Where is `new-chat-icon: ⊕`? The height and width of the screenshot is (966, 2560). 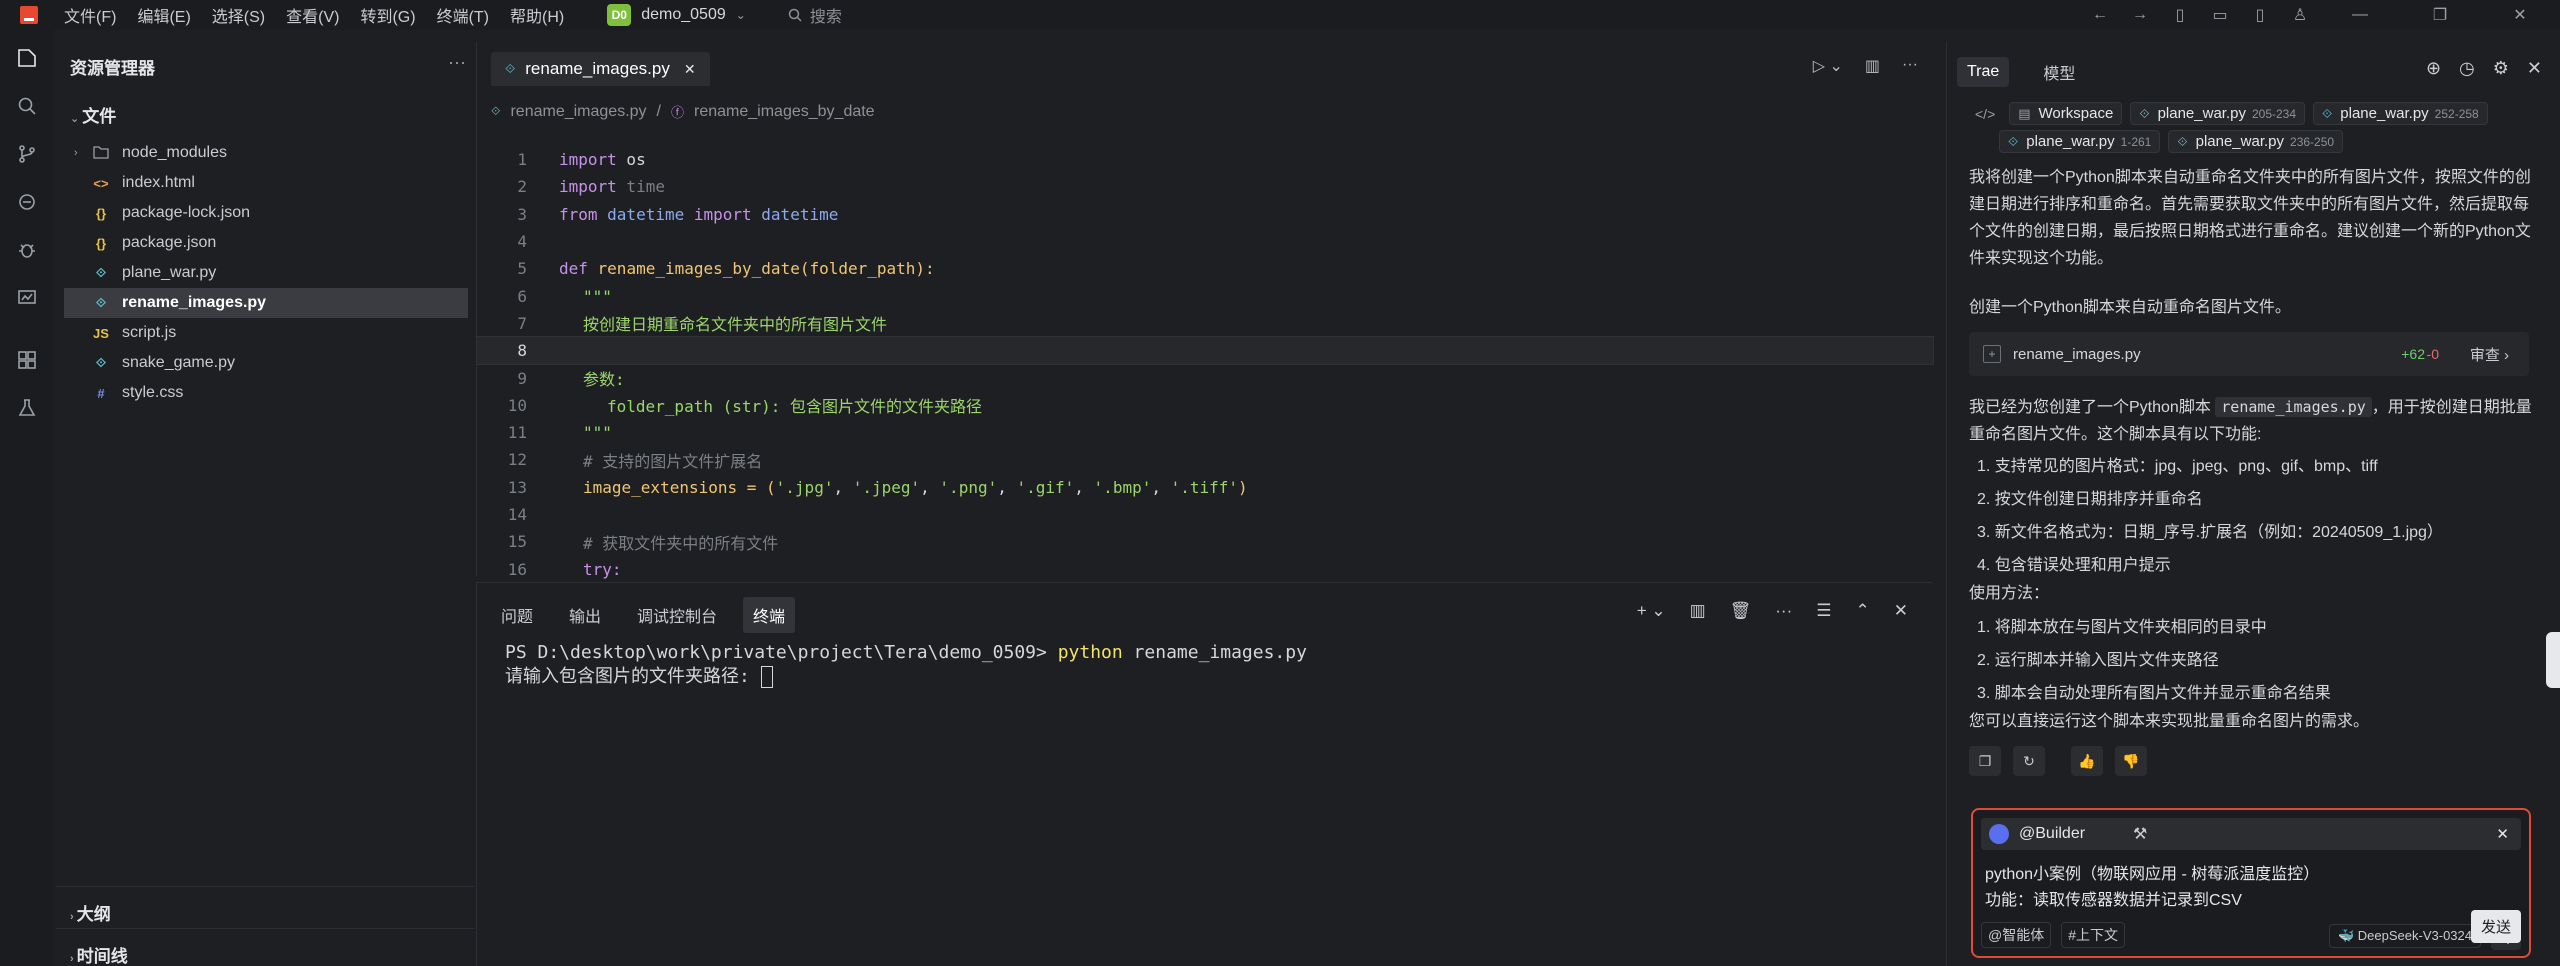 new-chat-icon: ⊕ is located at coordinates (2433, 68).